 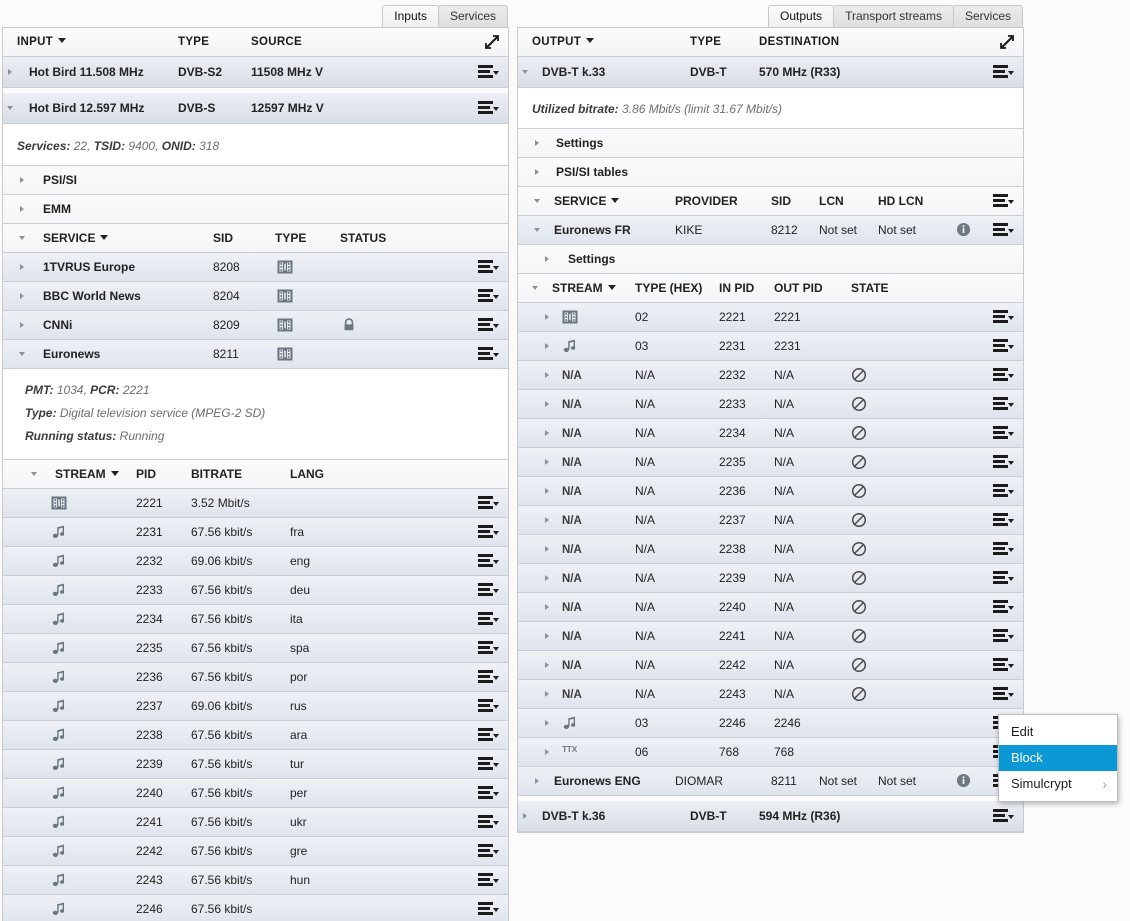 What do you see at coordinates (255, 180) in the screenshot?
I see `section-row: PSI/SI` at bounding box center [255, 180].